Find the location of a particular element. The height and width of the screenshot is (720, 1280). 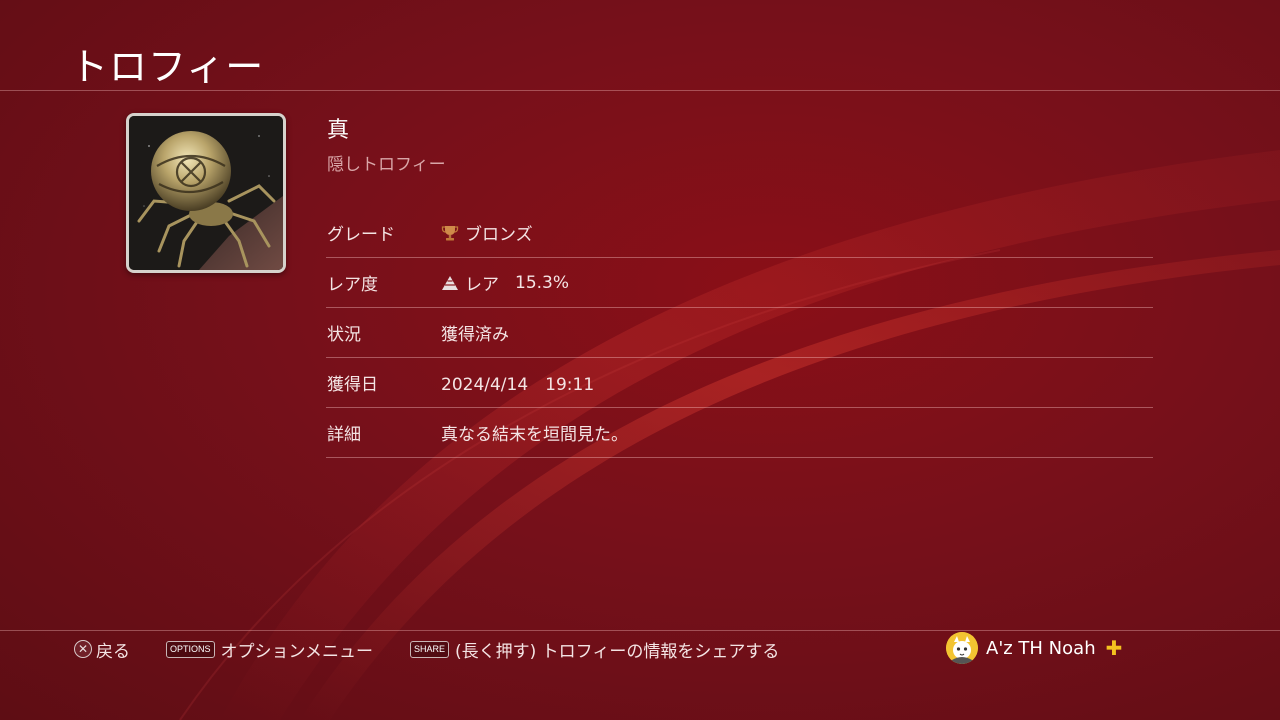

footer-divider is located at coordinates (640, 630).